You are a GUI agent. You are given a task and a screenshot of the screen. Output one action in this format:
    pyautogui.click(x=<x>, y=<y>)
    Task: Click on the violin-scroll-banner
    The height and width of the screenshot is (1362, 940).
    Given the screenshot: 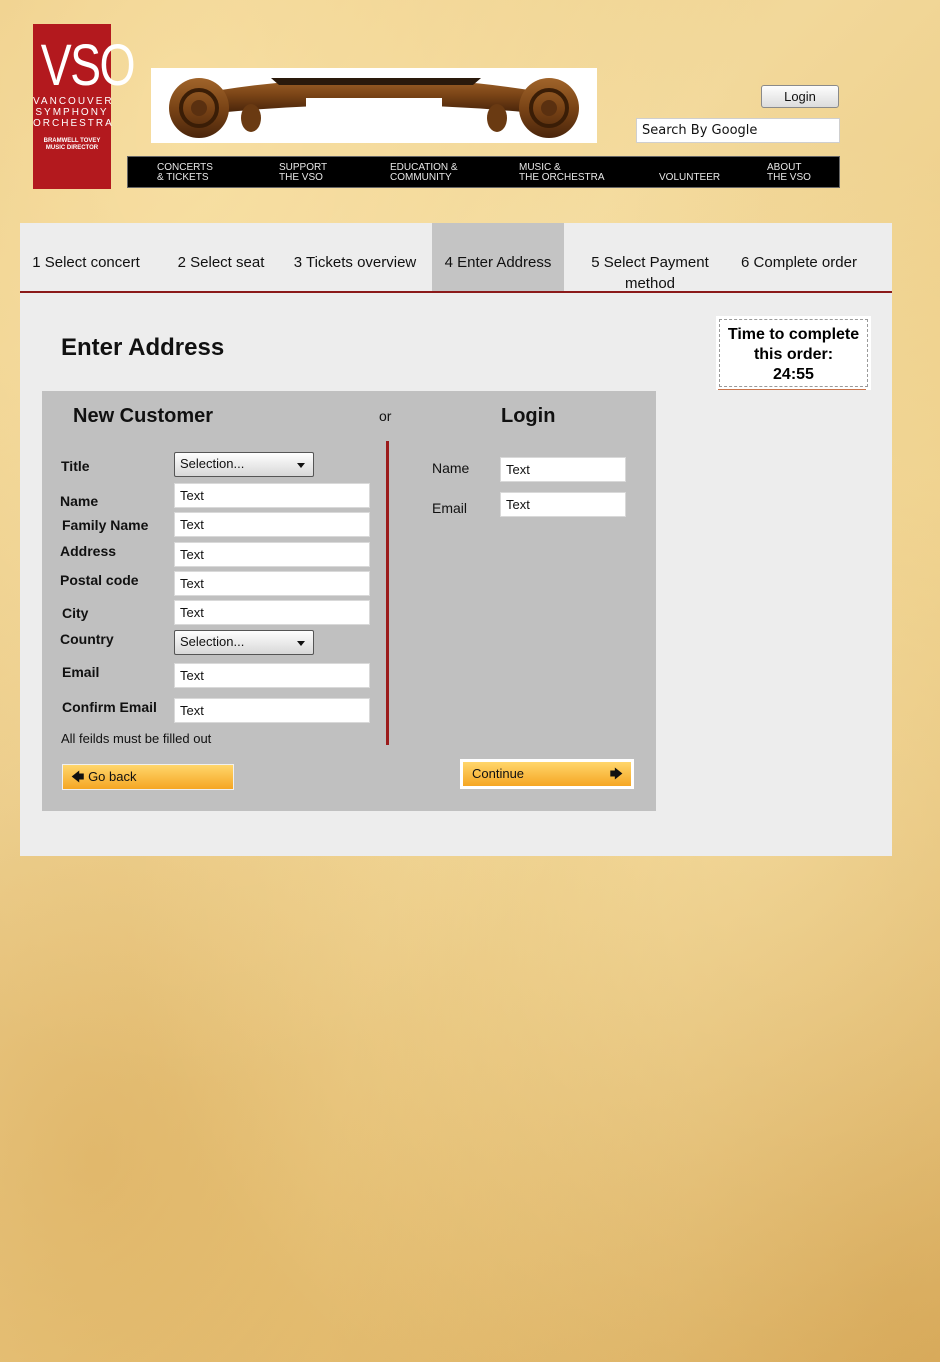 What is the action you would take?
    pyautogui.click(x=374, y=105)
    